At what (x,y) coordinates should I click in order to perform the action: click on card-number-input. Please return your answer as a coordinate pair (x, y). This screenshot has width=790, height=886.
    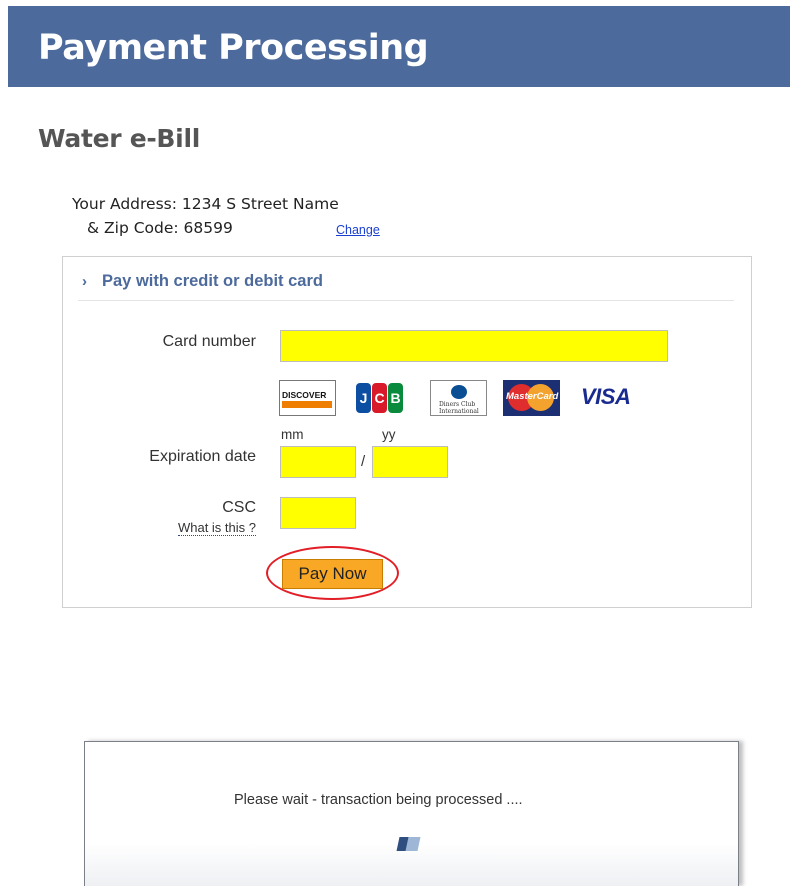
    Looking at the image, I should click on (474, 346).